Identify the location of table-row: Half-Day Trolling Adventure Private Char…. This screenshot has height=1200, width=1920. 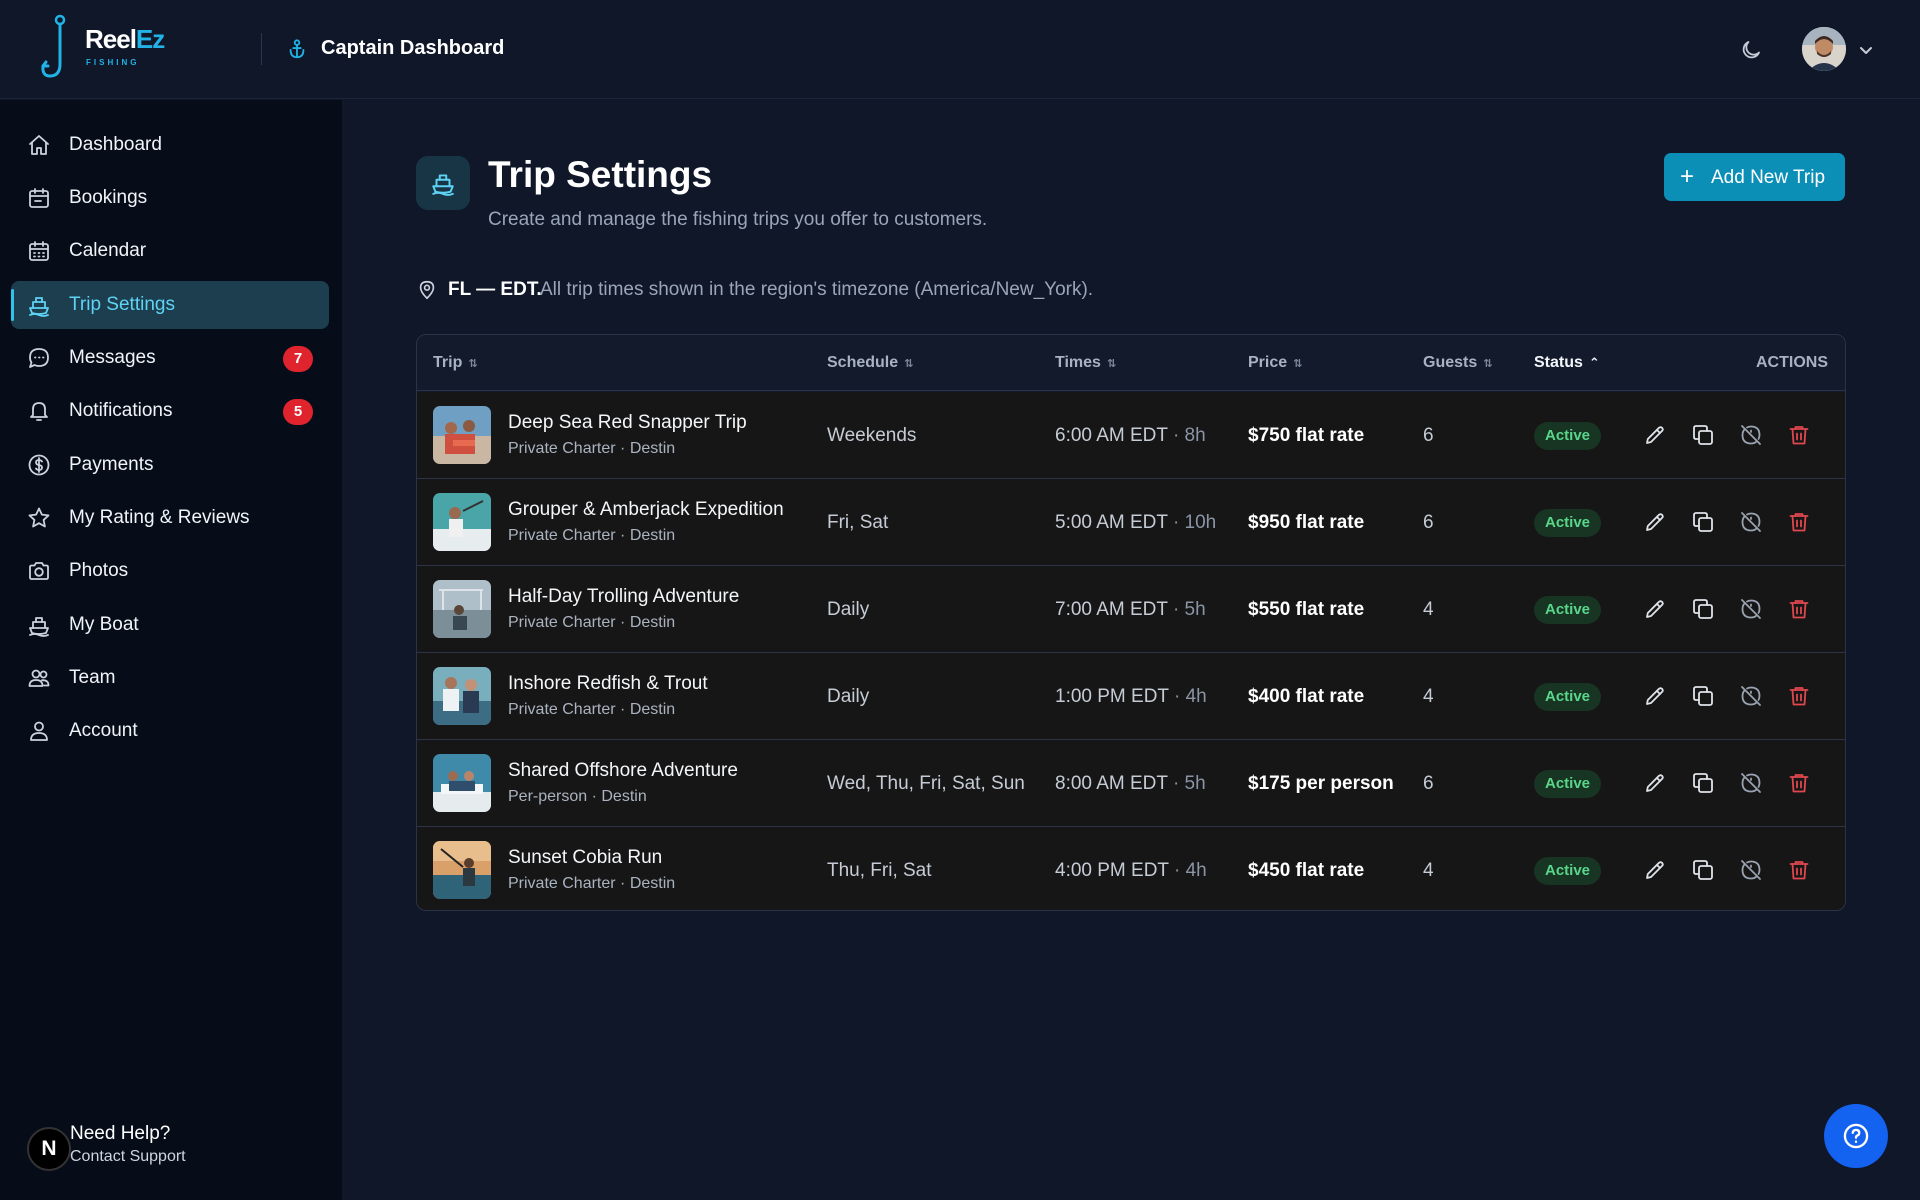
(1131, 609).